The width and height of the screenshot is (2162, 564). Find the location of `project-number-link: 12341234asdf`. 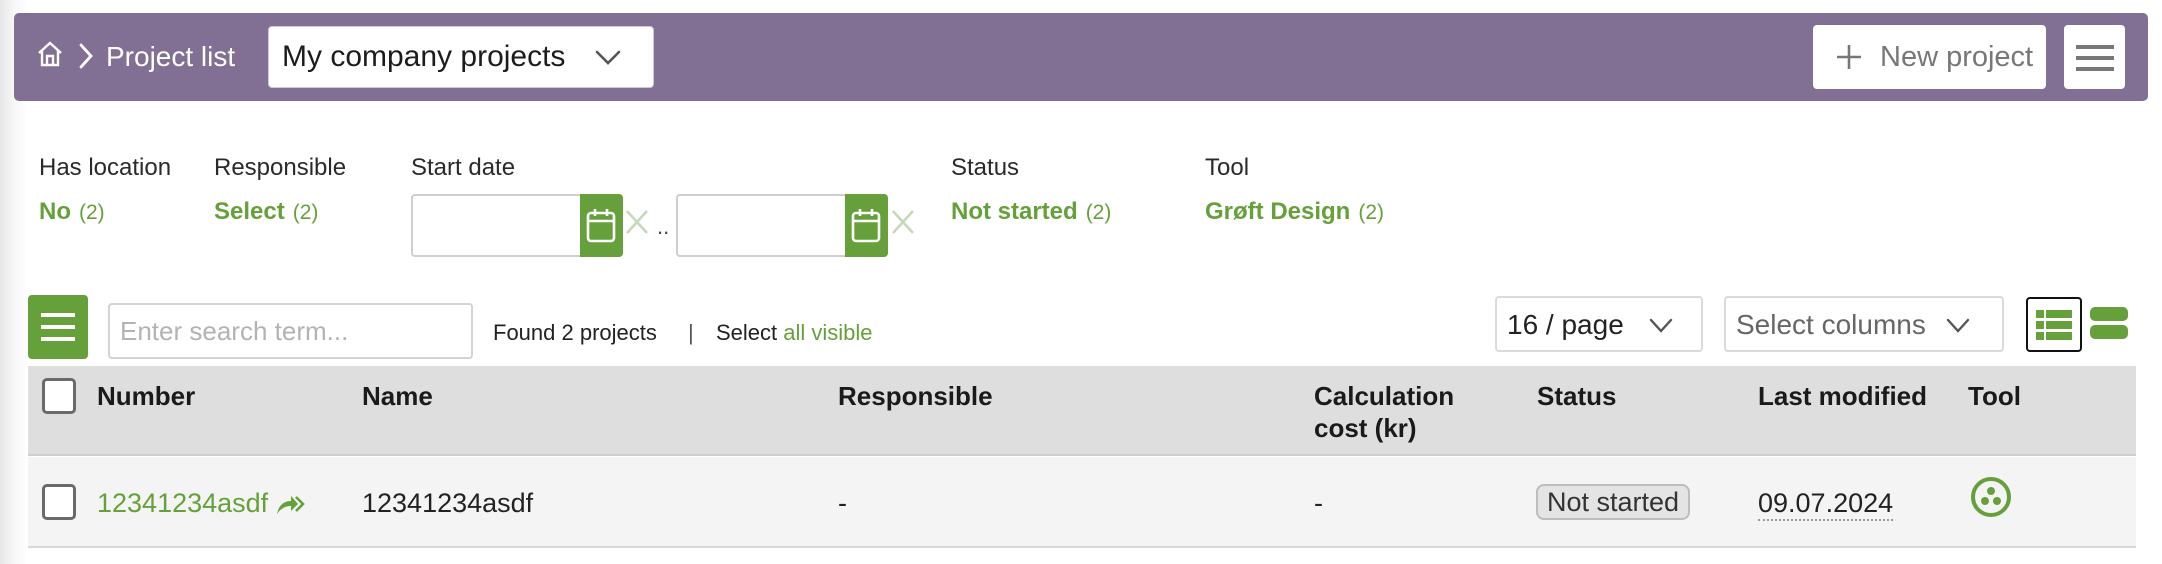

project-number-link: 12341234asdf is located at coordinates (182, 503).